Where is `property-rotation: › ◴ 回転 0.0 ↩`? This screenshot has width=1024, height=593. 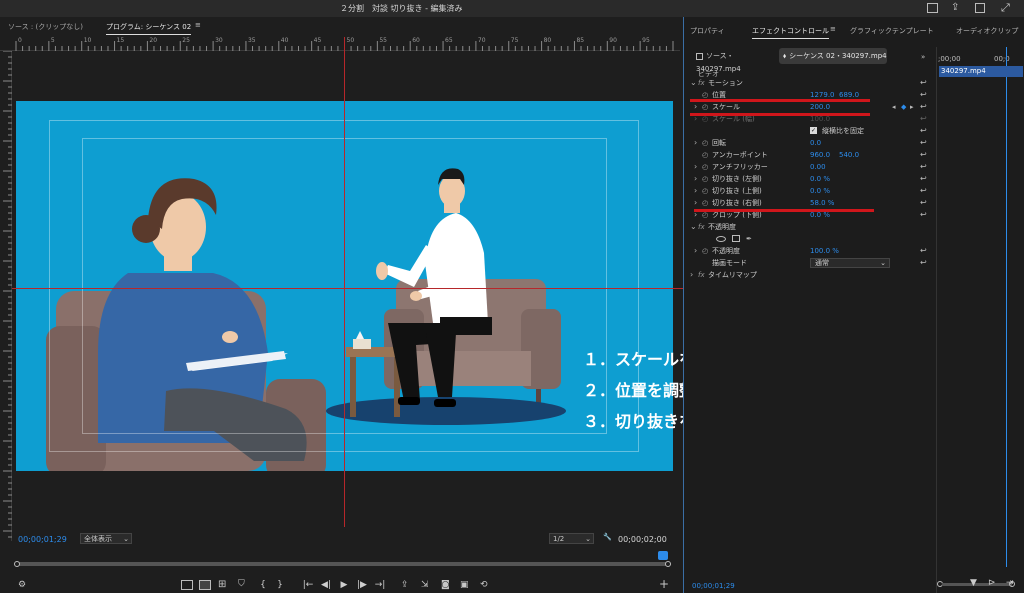
property-rotation: › ◴ 回転 0.0 ↩ is located at coordinates (806, 143).